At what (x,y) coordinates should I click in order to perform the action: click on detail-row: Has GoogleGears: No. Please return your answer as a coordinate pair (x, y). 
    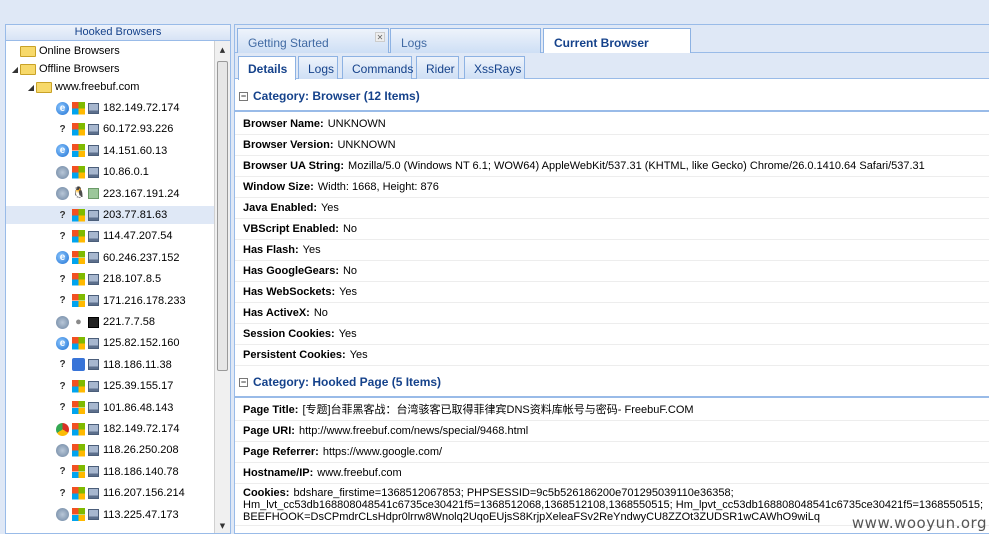
    Looking at the image, I should click on (612, 271).